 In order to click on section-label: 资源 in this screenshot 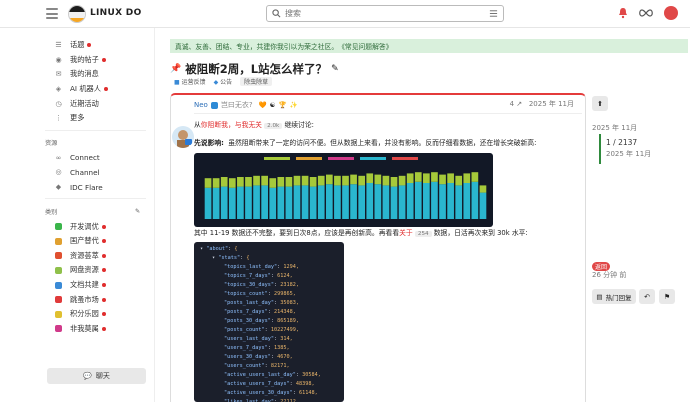, I will do `click(51, 144)`.